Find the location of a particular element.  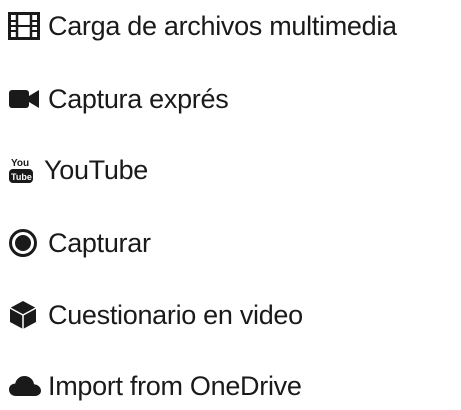

record-icon is located at coordinates (24, 243).